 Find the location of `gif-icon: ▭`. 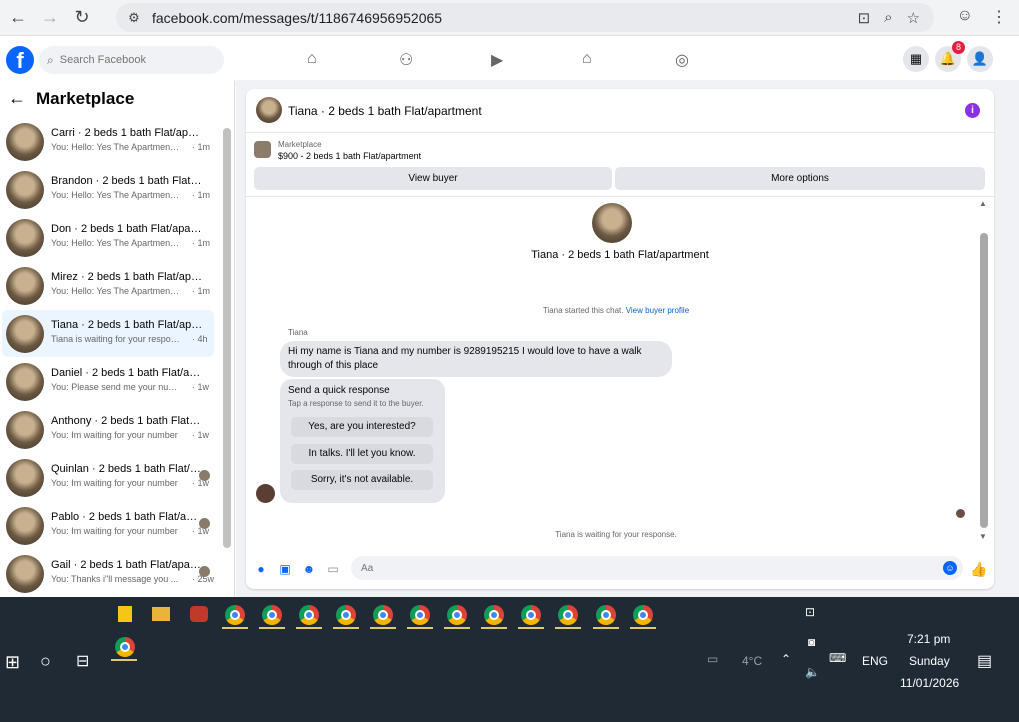

gif-icon: ▭ is located at coordinates (333, 569).